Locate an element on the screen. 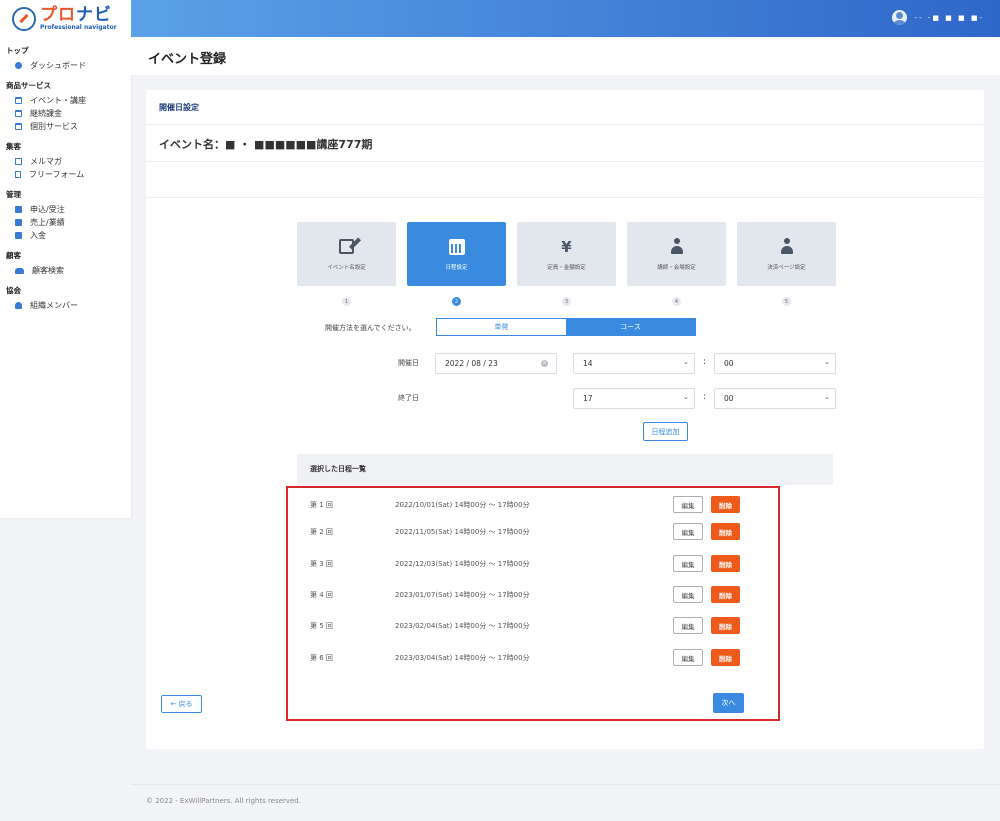 The image size is (1000, 821). step-tile: イベント名設定 is located at coordinates (346, 254).